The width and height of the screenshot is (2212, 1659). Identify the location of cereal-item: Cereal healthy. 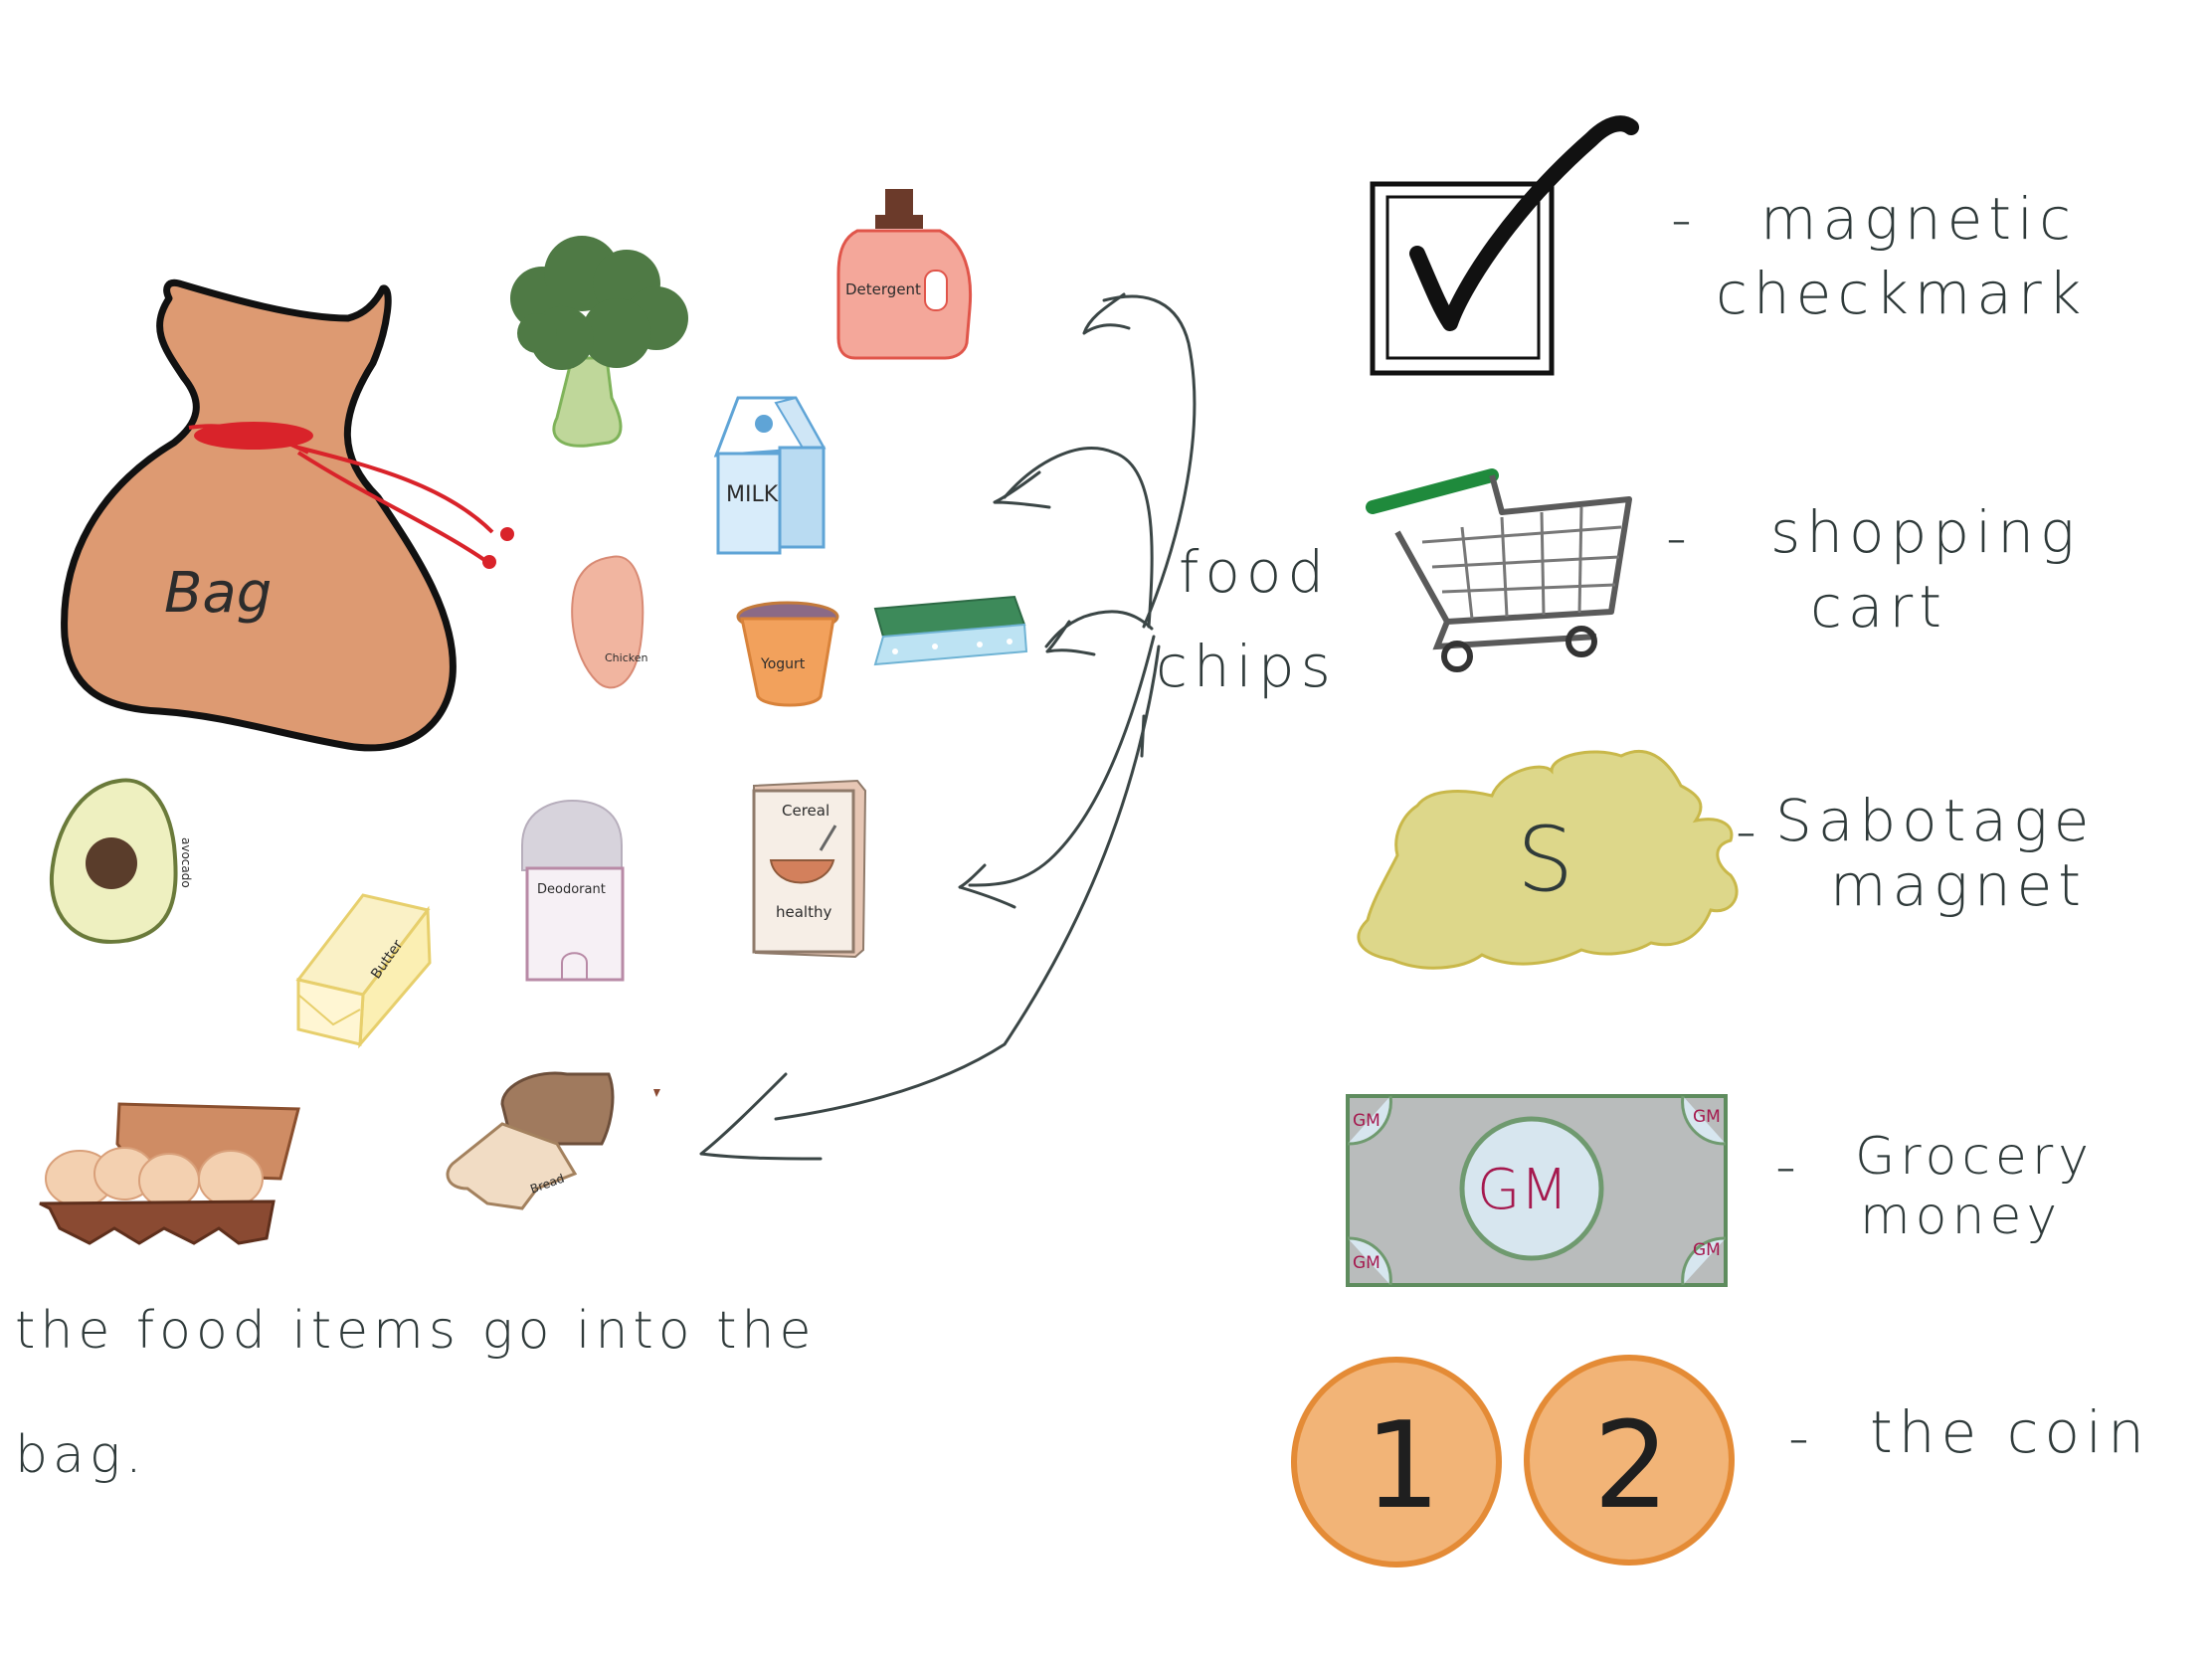
(809, 869).